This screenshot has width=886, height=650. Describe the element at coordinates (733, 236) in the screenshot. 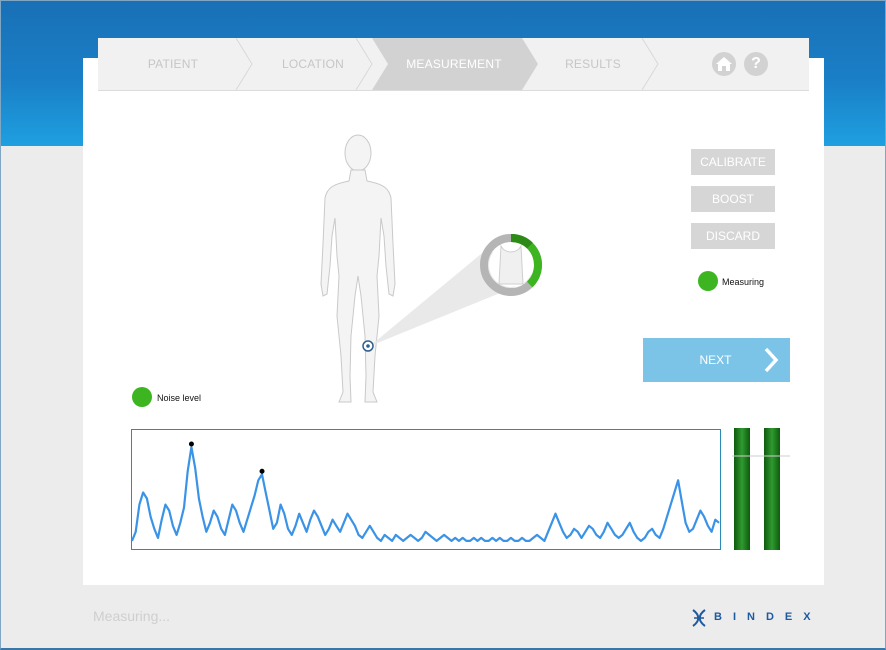

I see `discard-button: DISCARD` at that location.